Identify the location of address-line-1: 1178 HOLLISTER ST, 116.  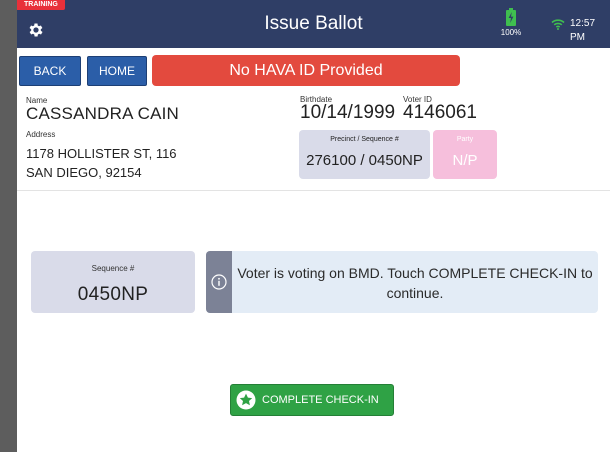
(101, 153).